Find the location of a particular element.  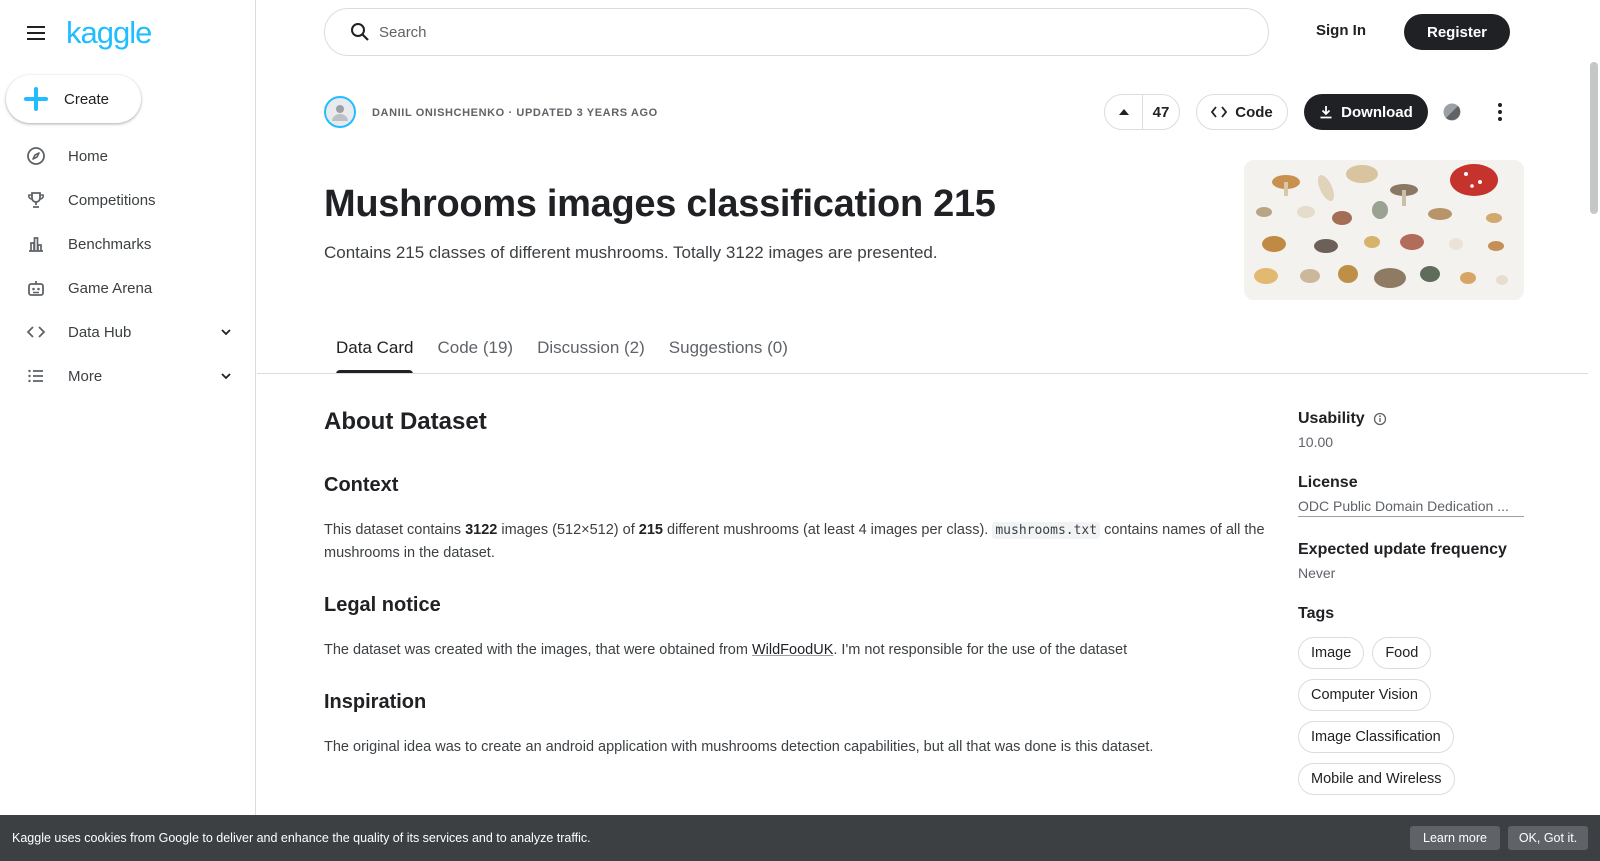

create-button: Create is located at coordinates (73, 99).